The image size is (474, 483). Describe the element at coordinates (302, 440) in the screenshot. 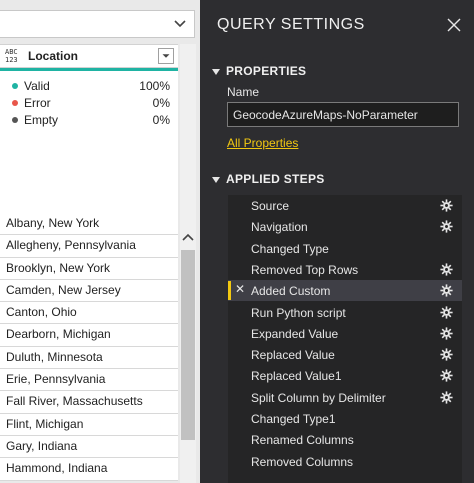

I see `applied-step-label: Renamed Columns` at that location.